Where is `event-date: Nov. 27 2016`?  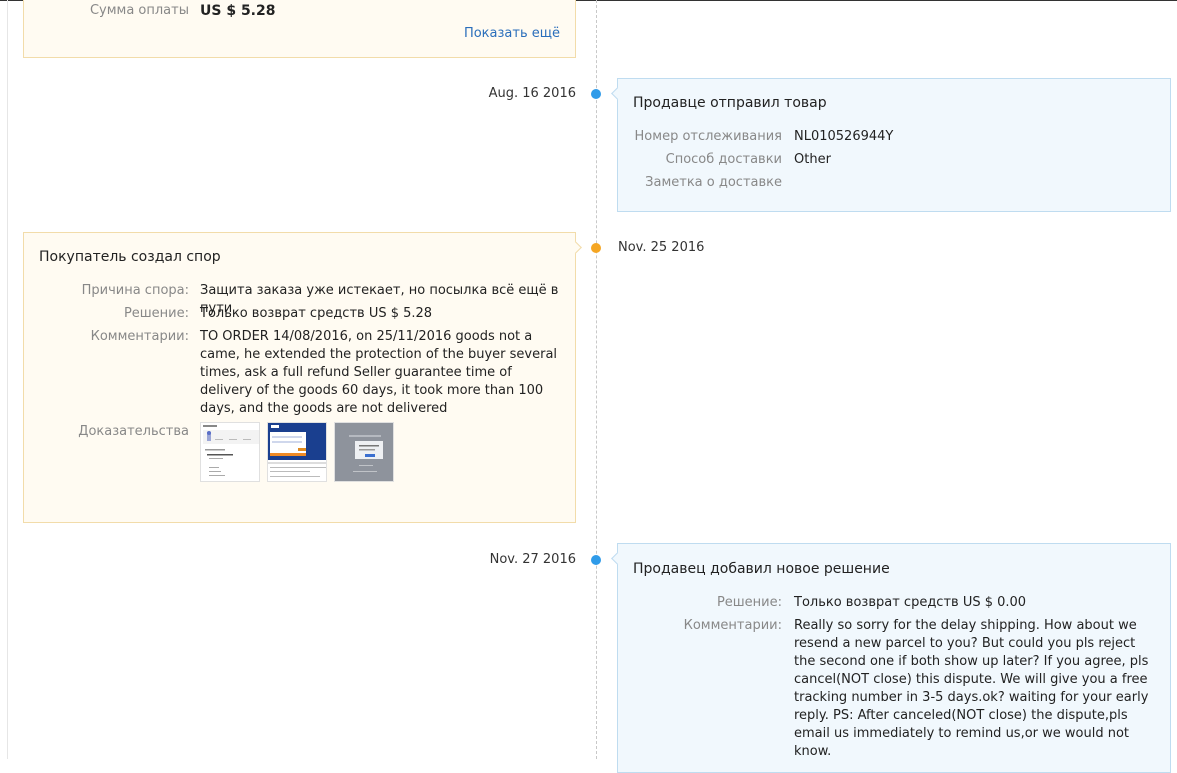 event-date: Nov. 27 2016 is located at coordinates (532, 559).